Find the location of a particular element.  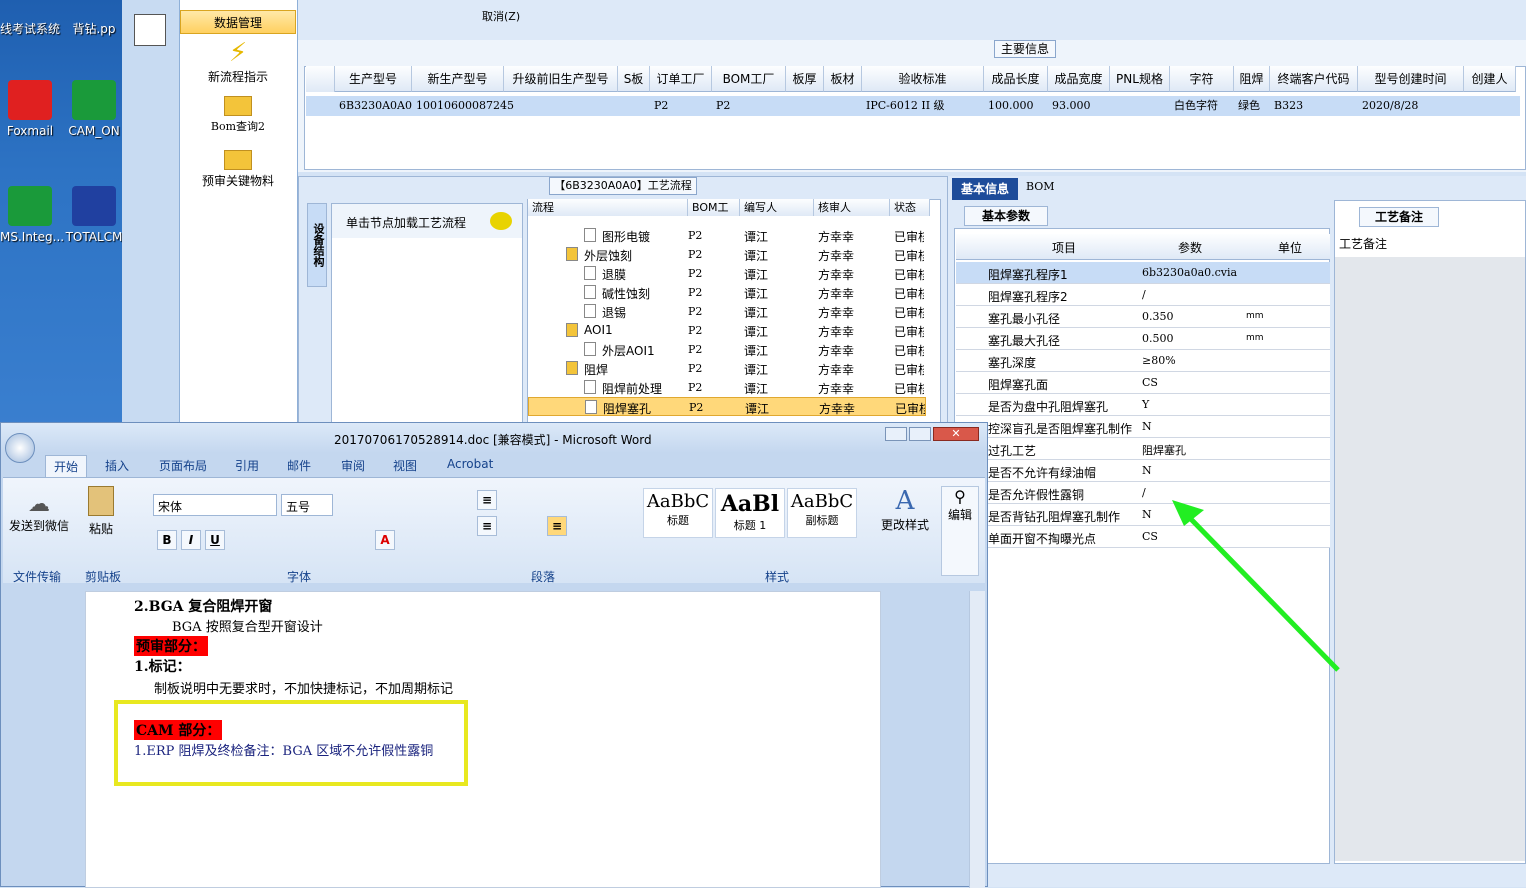

justify-button: ≡ is located at coordinates (557, 526).